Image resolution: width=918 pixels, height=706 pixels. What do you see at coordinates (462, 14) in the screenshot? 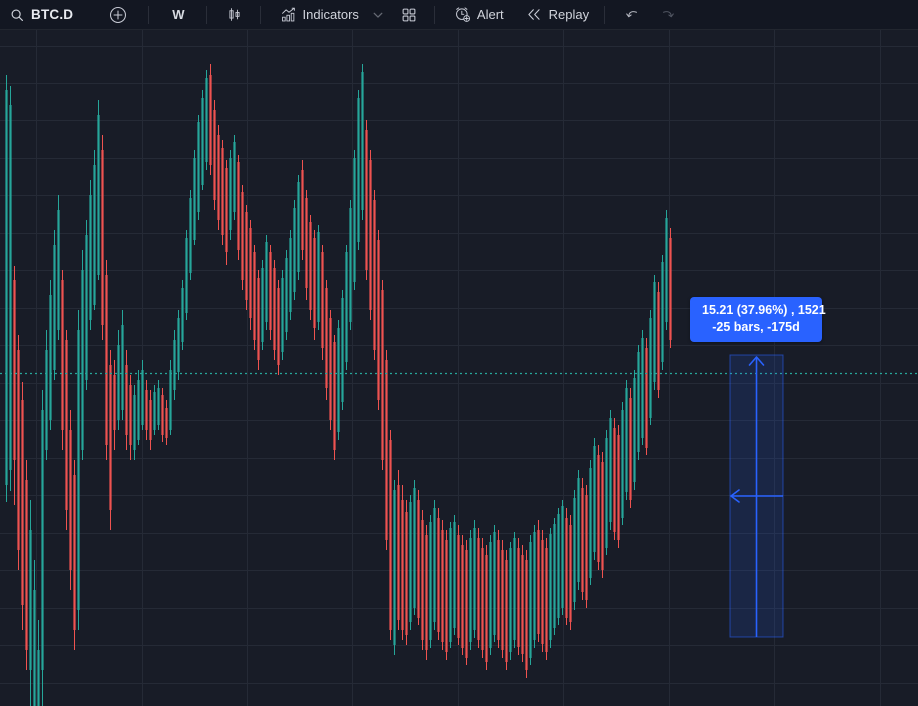
I see `alarm-clock-plus-icon` at bounding box center [462, 14].